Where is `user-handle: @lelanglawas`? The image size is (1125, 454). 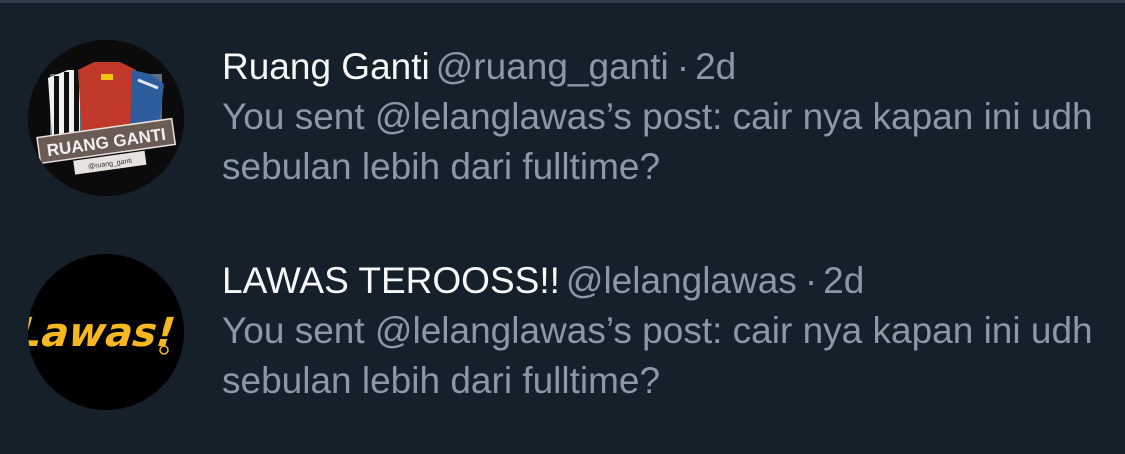
user-handle: @lelanglawas is located at coordinates (681, 280).